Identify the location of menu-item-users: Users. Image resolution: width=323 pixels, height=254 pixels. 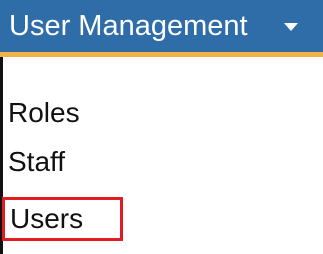
(62, 219).